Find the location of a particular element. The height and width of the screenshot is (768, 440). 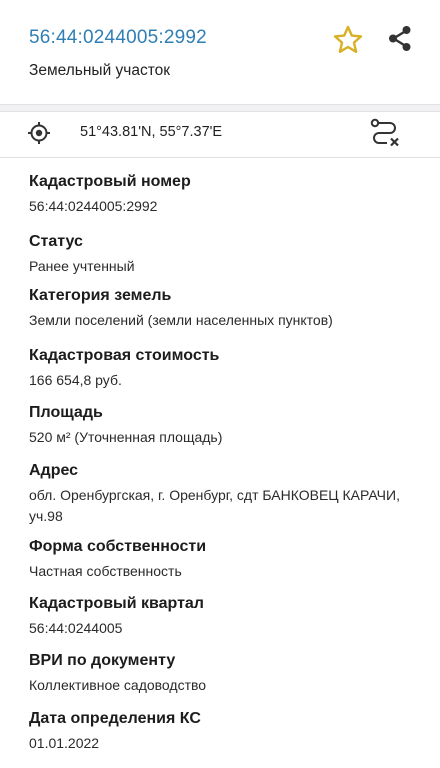

field-cadastral-quarter: Кадастровый квартал 56:44:0244005 is located at coordinates (229, 616).